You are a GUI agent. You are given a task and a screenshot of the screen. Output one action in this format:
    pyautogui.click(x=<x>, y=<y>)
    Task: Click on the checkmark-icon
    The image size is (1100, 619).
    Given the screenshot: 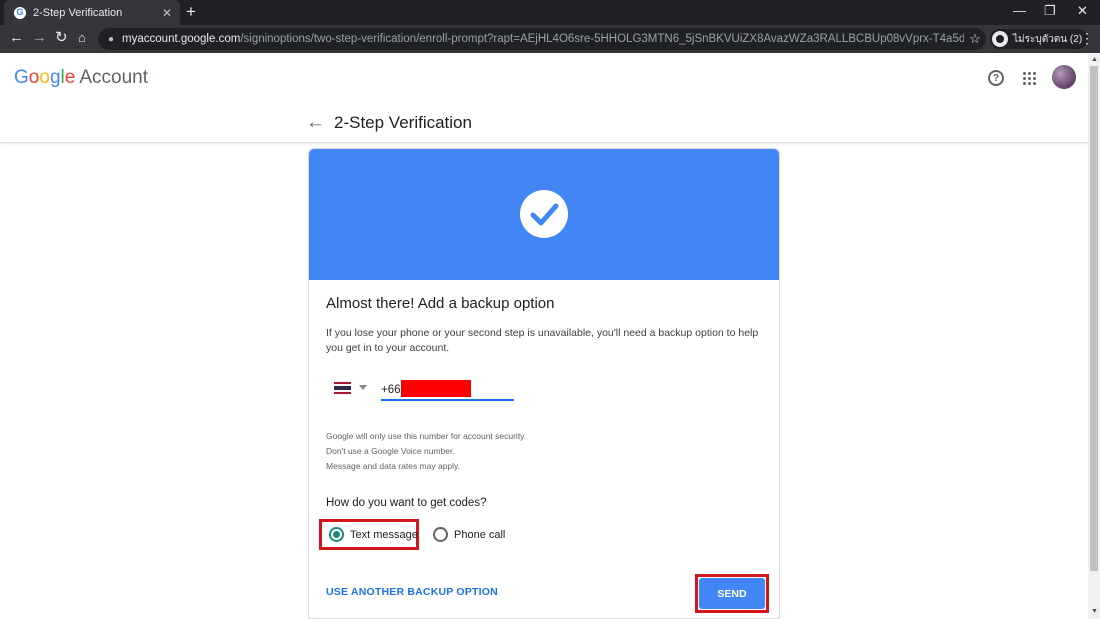 What is the action you would take?
    pyautogui.click(x=544, y=214)
    